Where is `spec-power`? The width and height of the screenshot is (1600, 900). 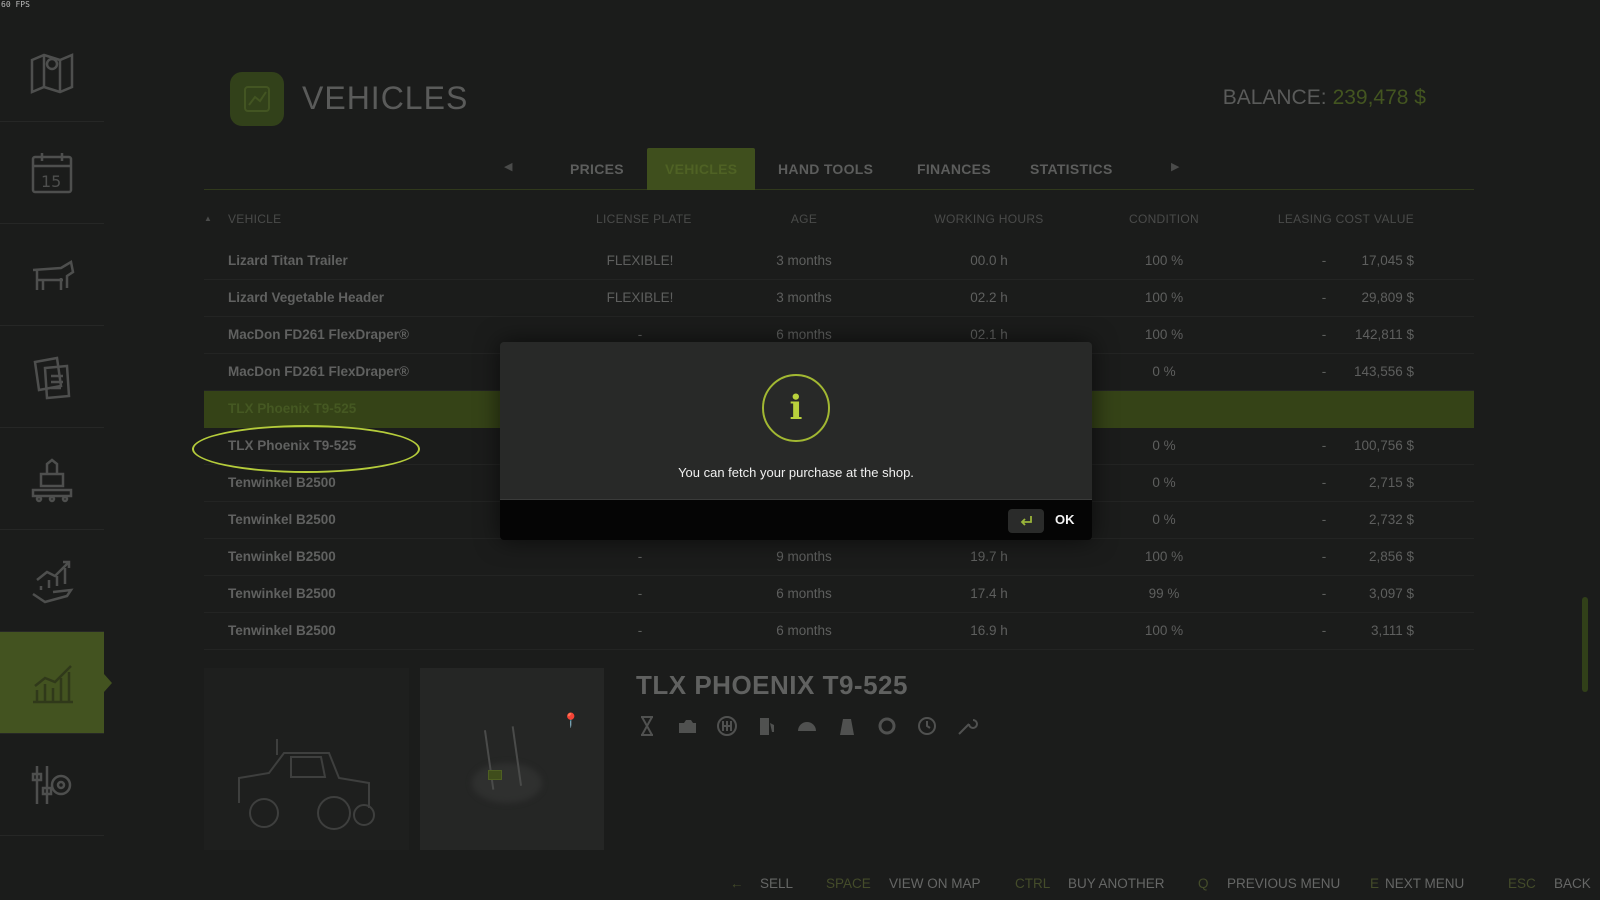
spec-power is located at coordinates (687, 726).